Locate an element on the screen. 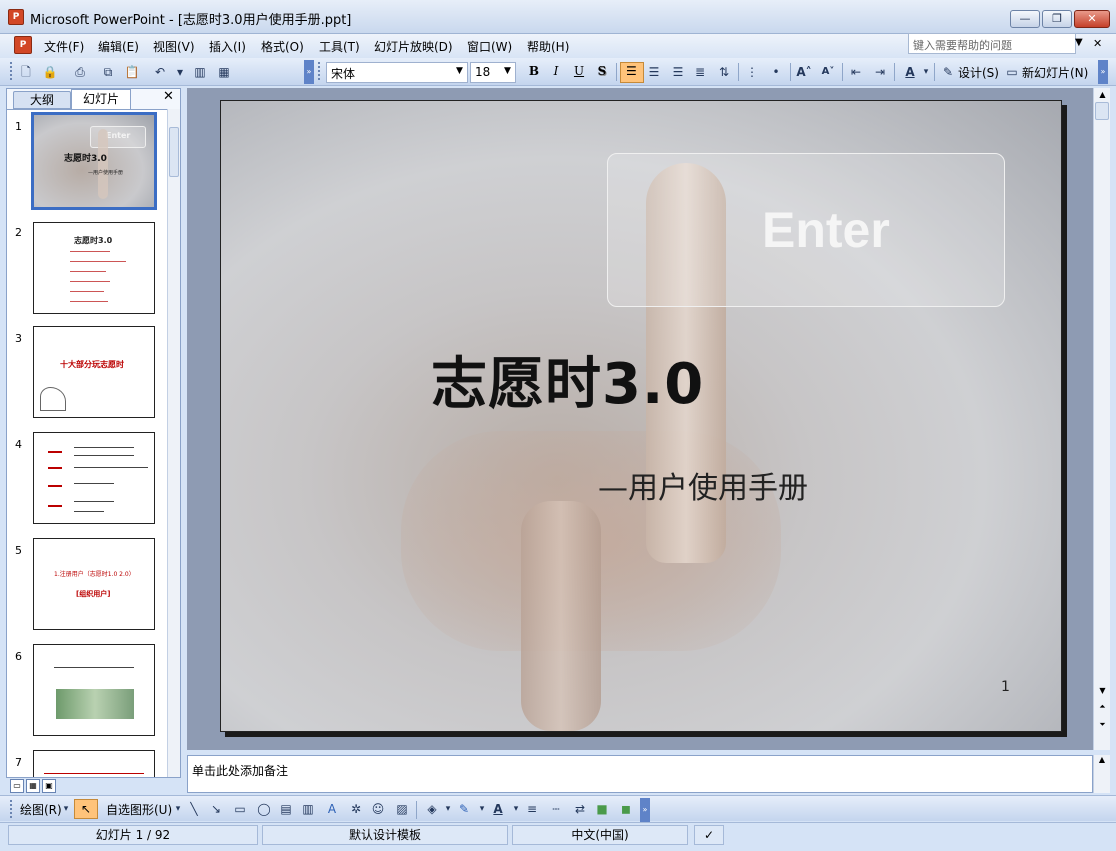  dash-style-icon: ┄ is located at coordinates (556, 809).